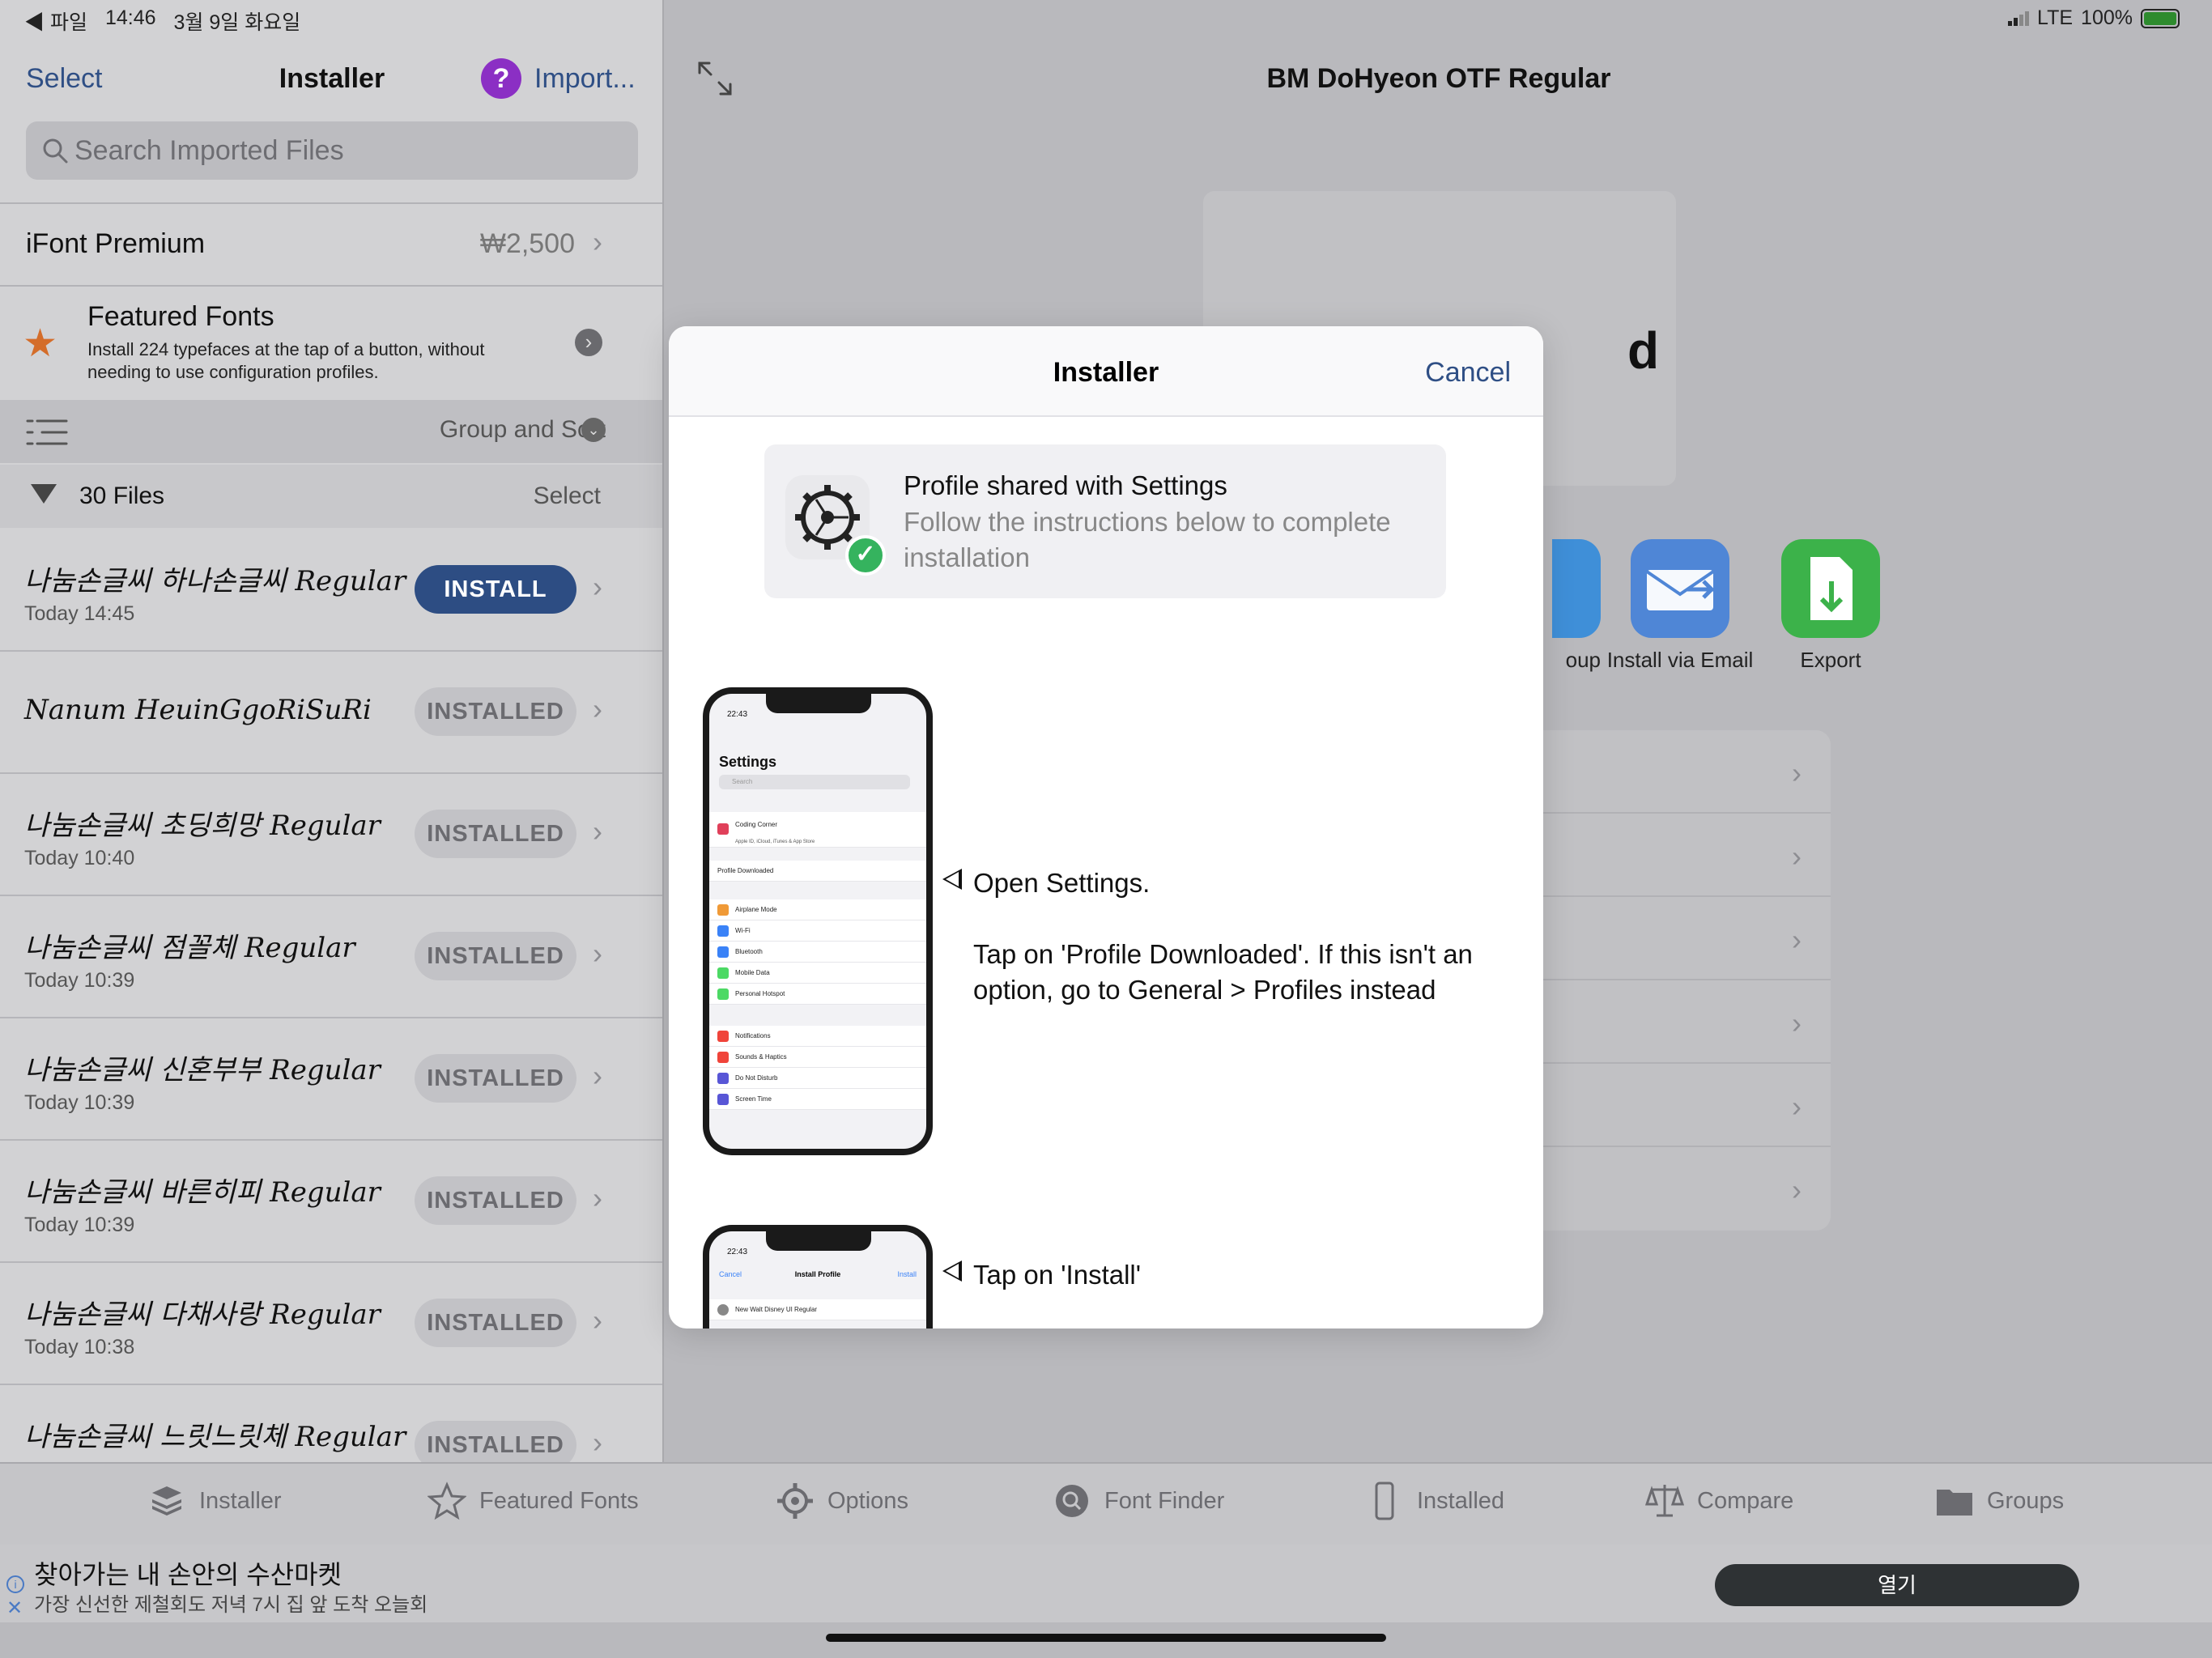  I want to click on tab-featured-fonts: Featured Fonts, so click(534, 1501).